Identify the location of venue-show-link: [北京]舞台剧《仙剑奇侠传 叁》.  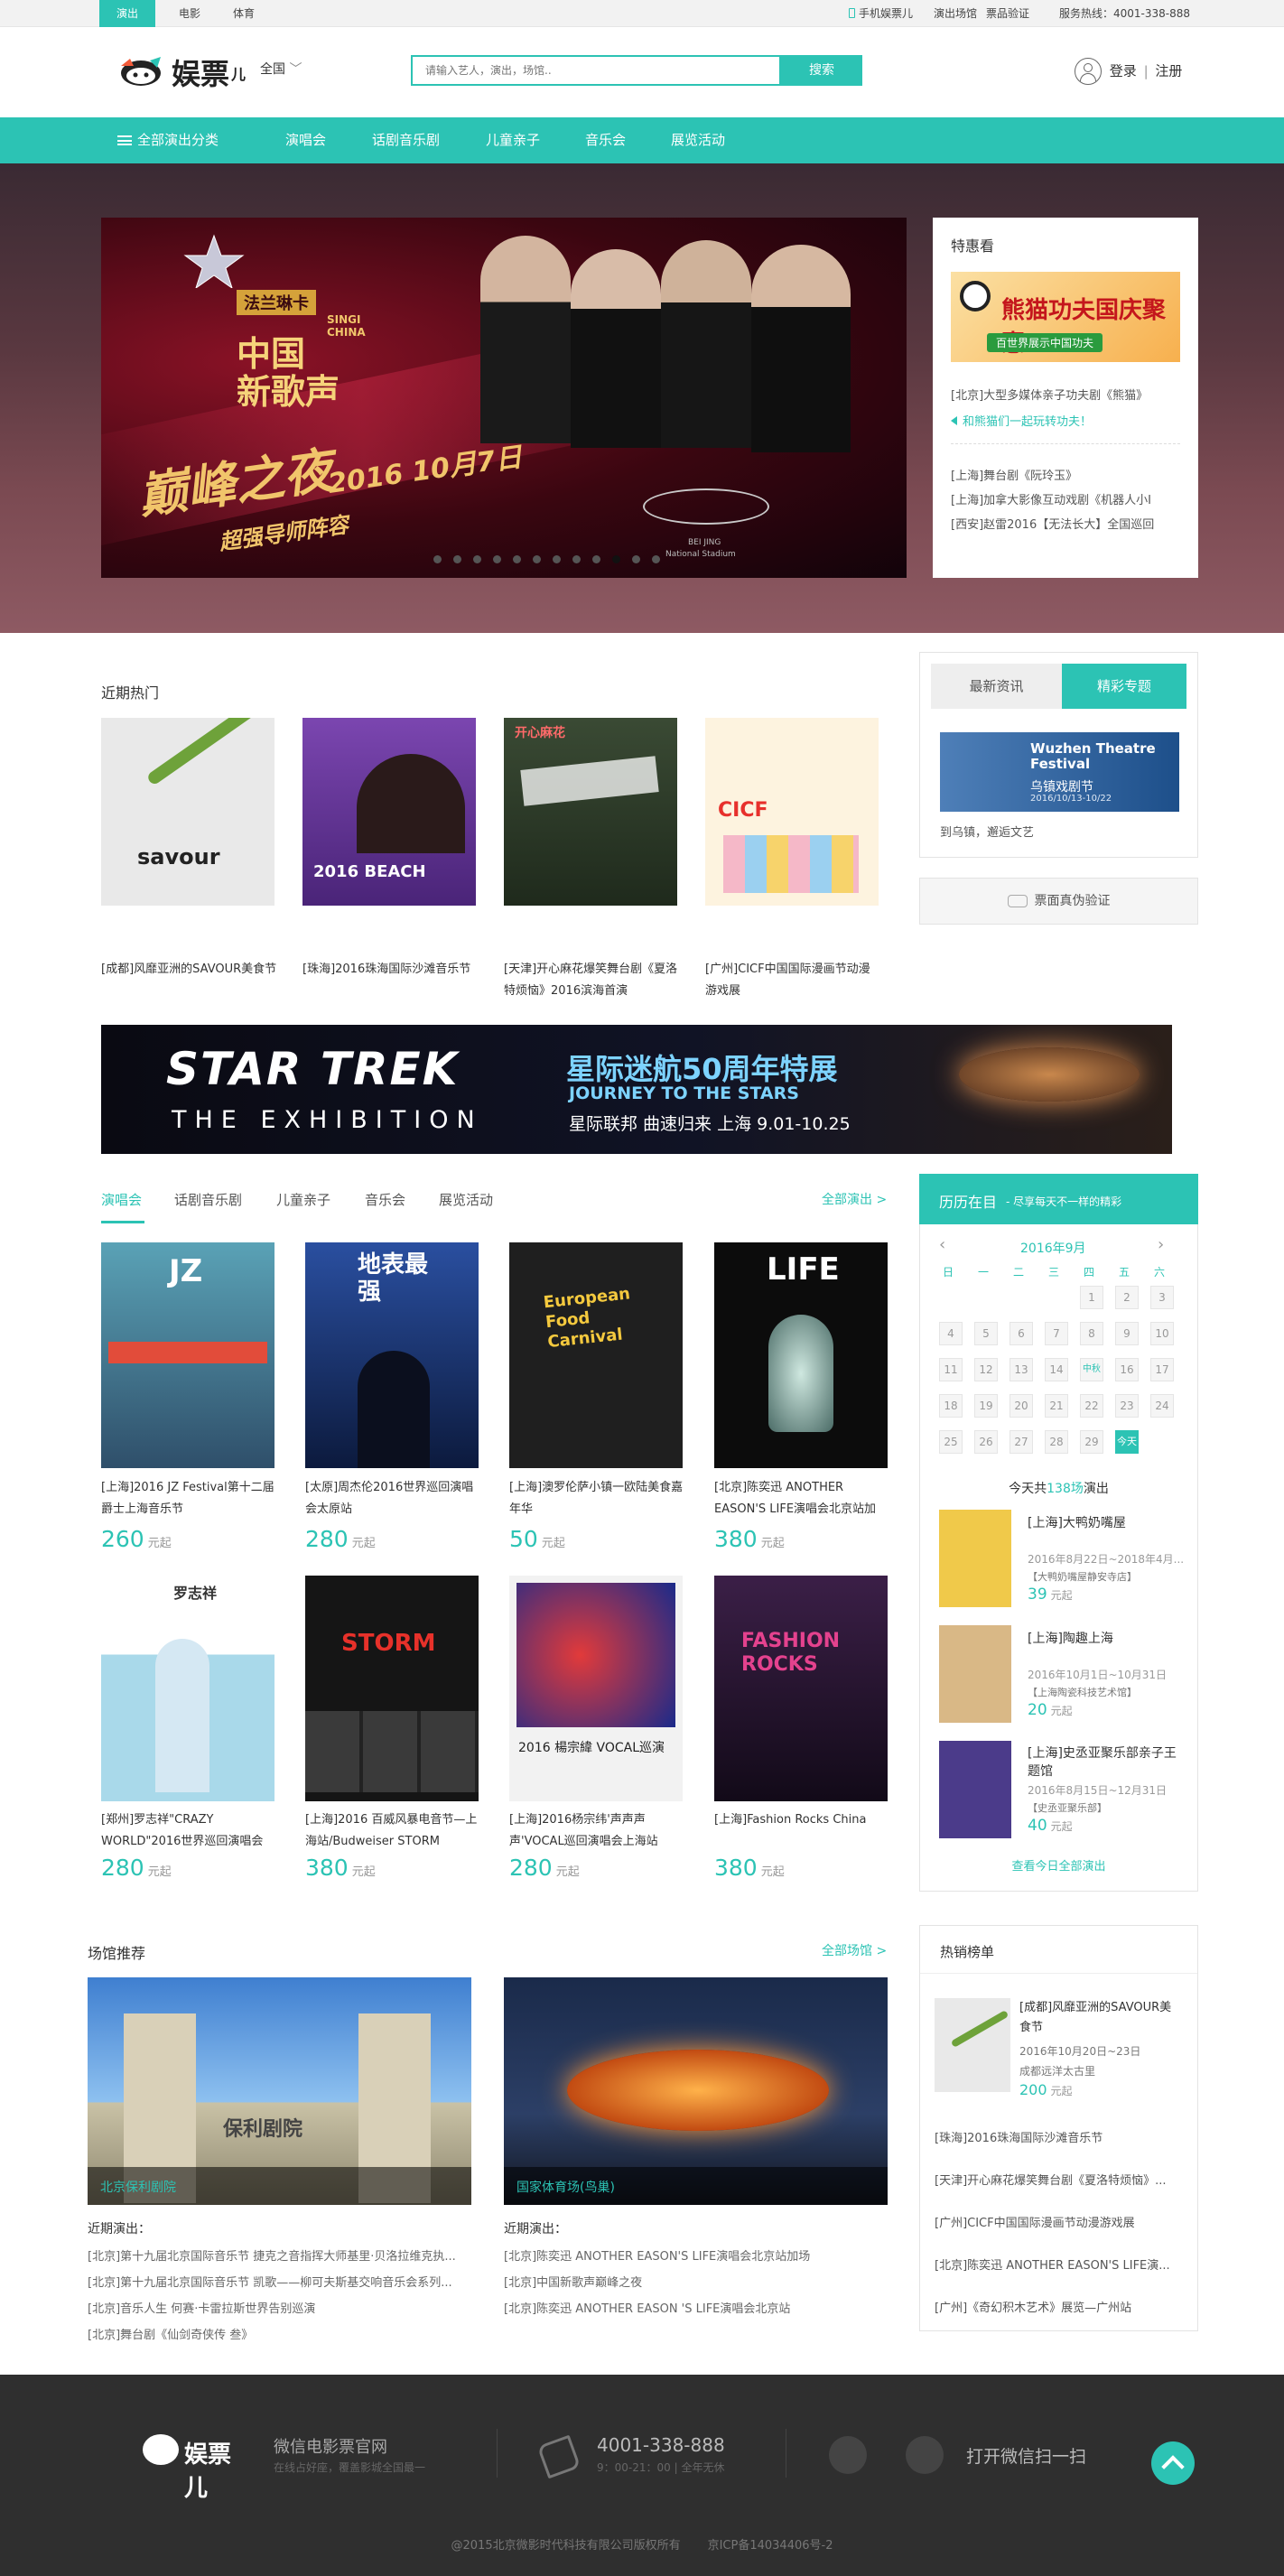
(282, 2333).